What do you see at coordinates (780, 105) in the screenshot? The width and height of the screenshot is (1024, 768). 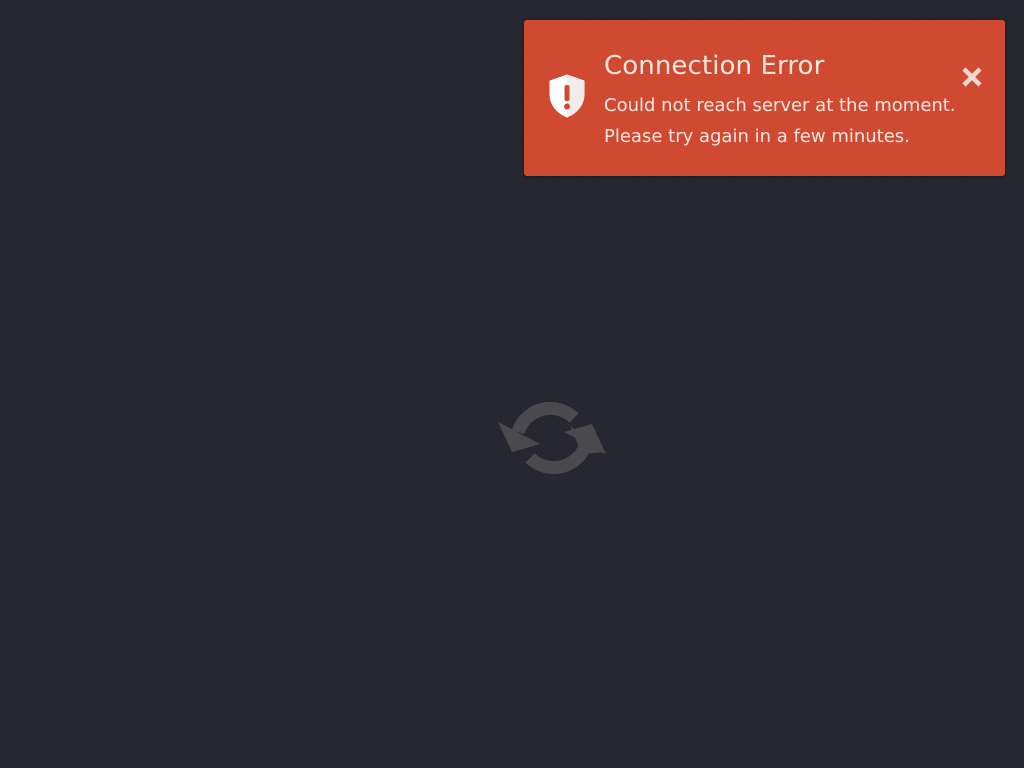 I see `notification-message-line: Could not reach server at the moment.` at bounding box center [780, 105].